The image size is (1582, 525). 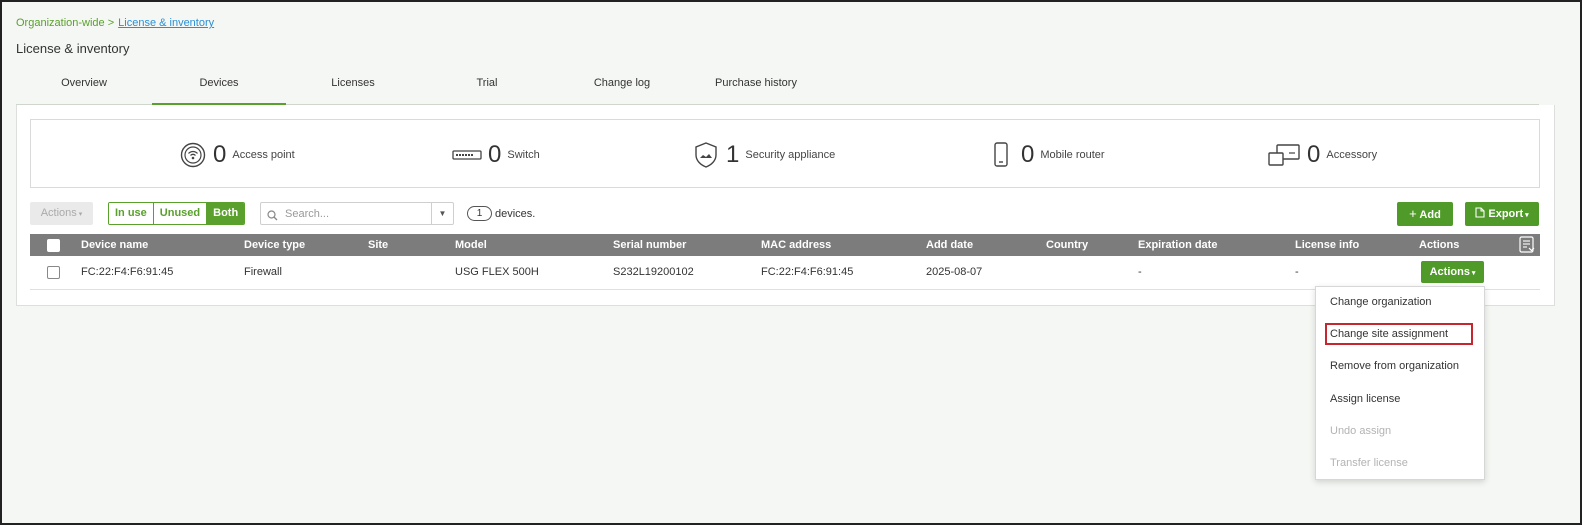 What do you see at coordinates (84, 86) in the screenshot?
I see `tab-overview: Overview` at bounding box center [84, 86].